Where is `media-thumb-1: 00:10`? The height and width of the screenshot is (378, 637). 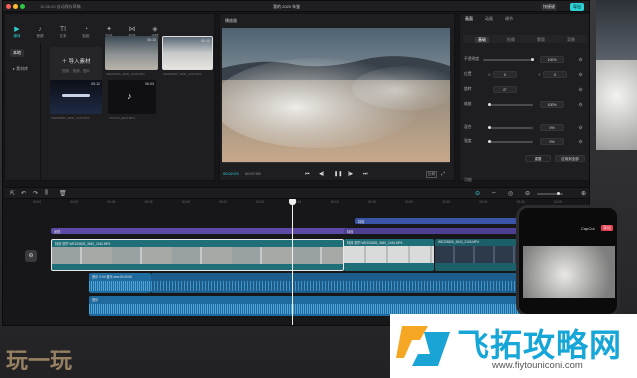 media-thumb-1: 00:10 is located at coordinates (131, 53).